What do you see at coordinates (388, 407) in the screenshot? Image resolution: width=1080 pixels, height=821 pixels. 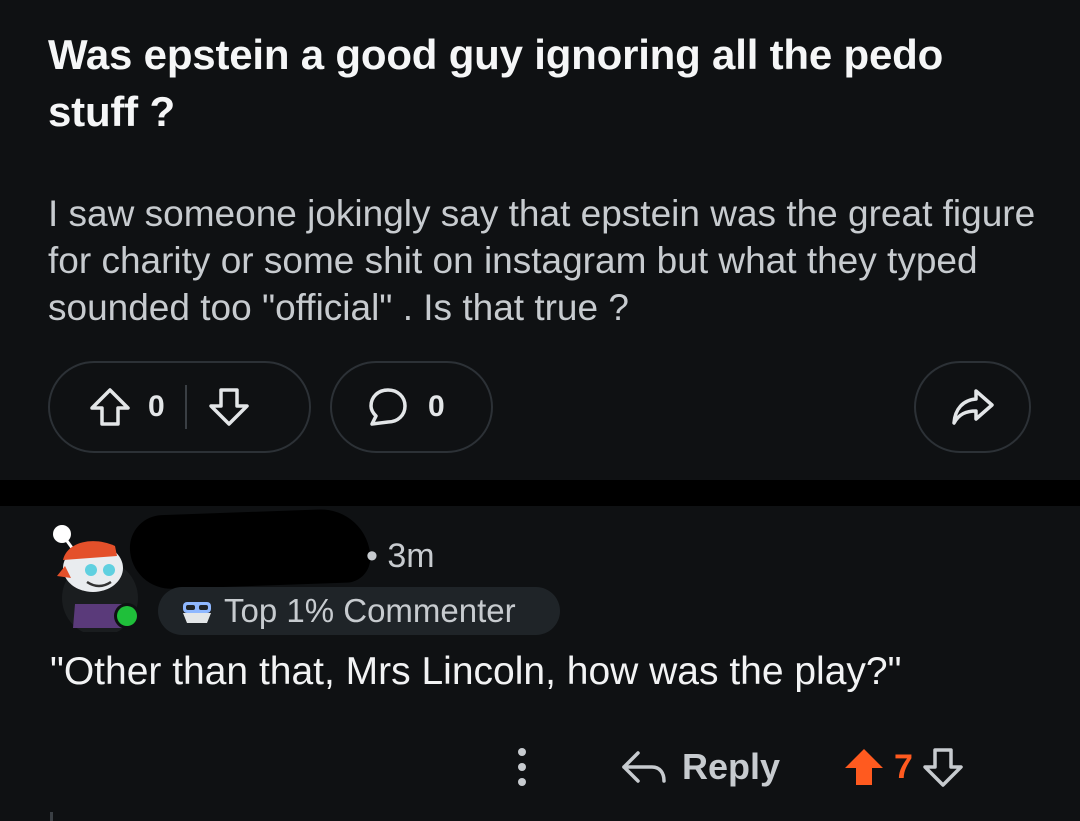 I see `comment-bubble-icon` at bounding box center [388, 407].